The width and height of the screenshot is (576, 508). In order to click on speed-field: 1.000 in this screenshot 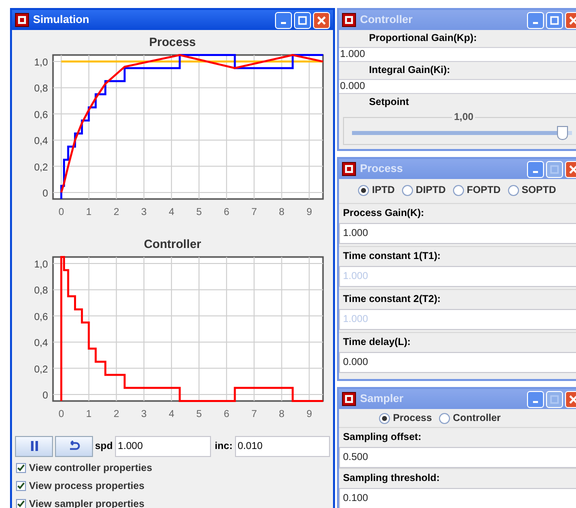, I will do `click(162, 446)`.